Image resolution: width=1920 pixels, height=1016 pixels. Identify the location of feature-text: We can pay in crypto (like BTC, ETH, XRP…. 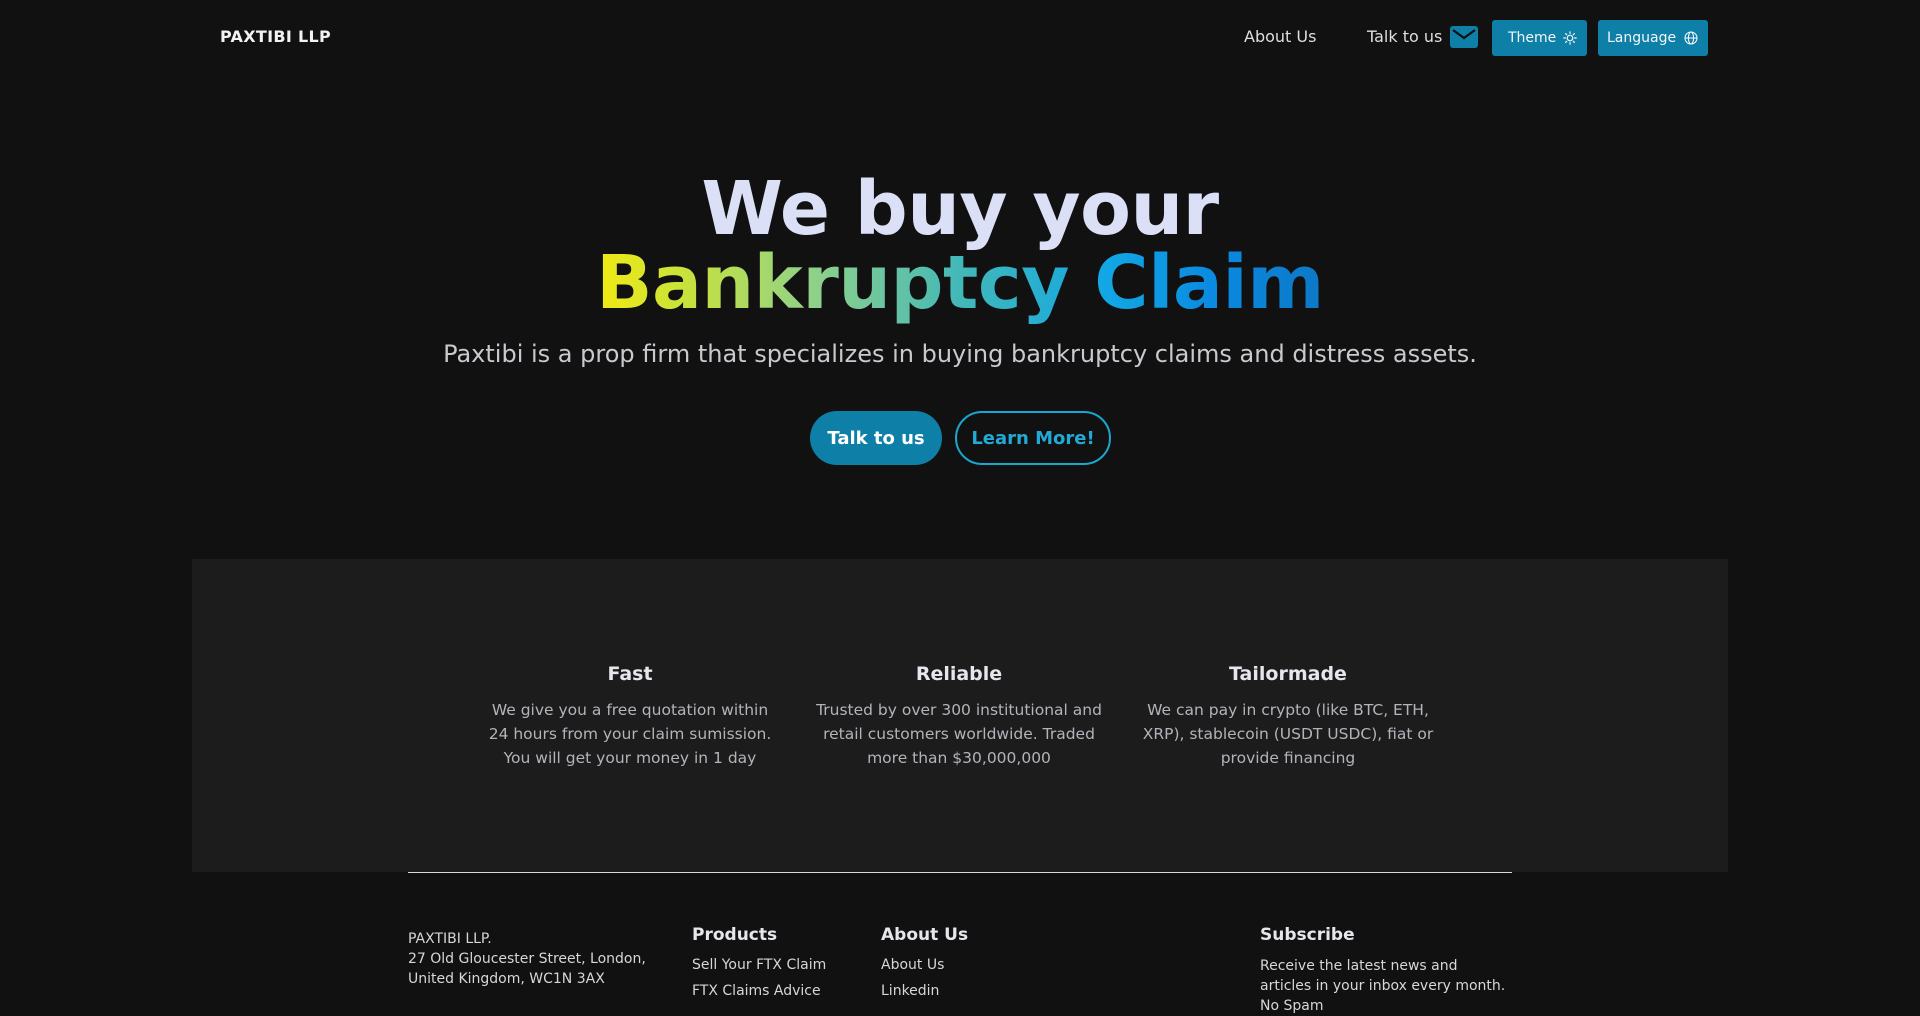
(1288, 734).